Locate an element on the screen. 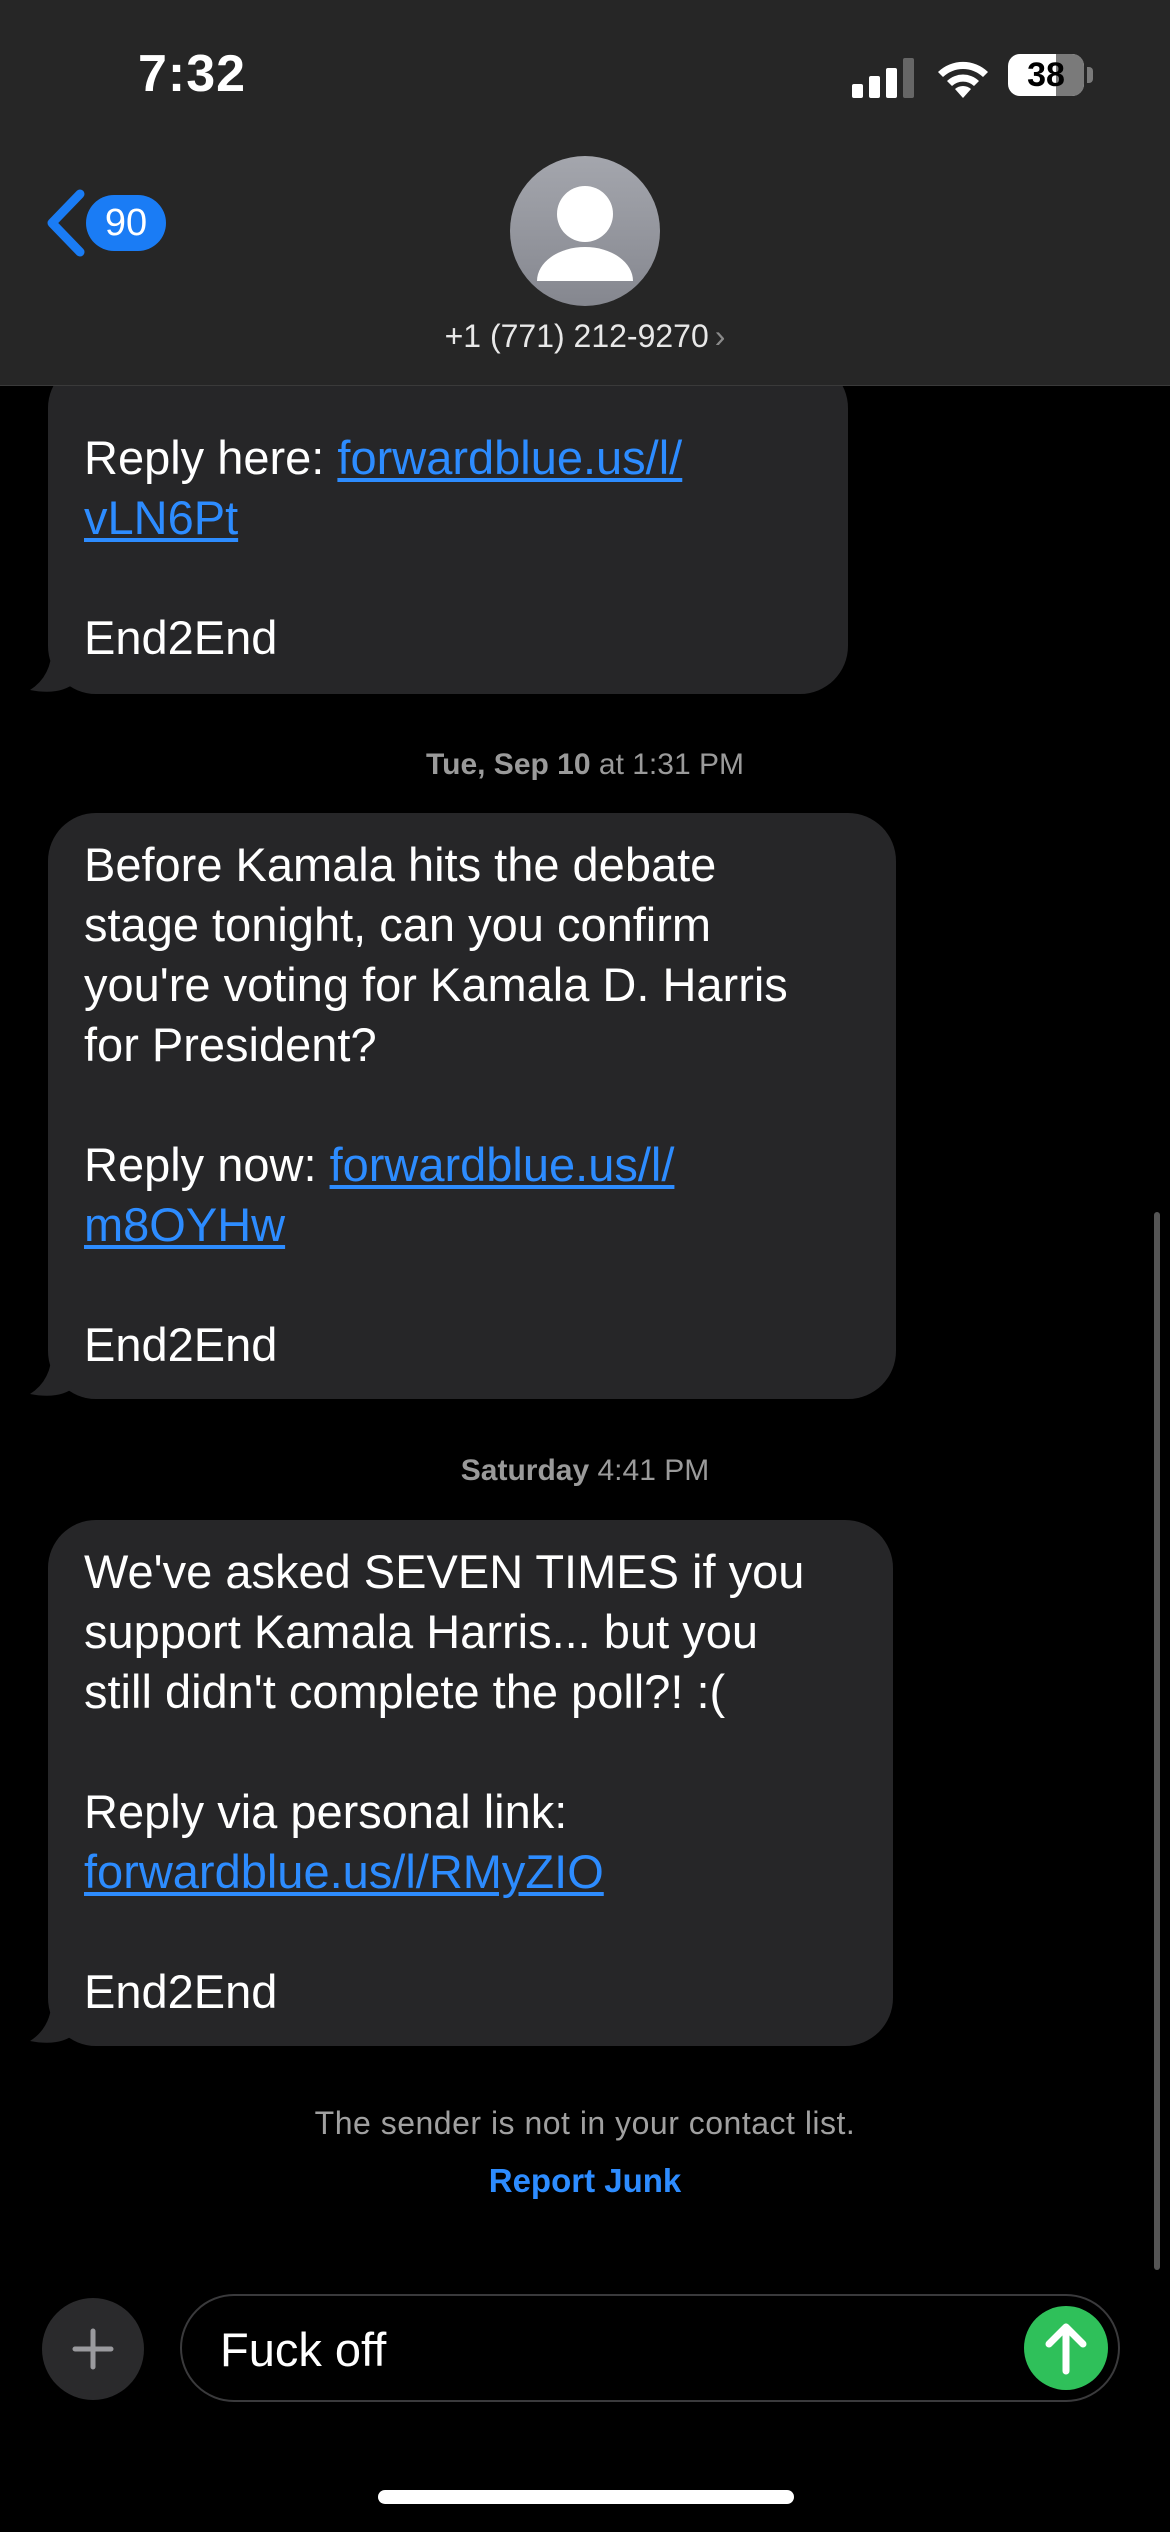  contact-avatar is located at coordinates (585, 231).